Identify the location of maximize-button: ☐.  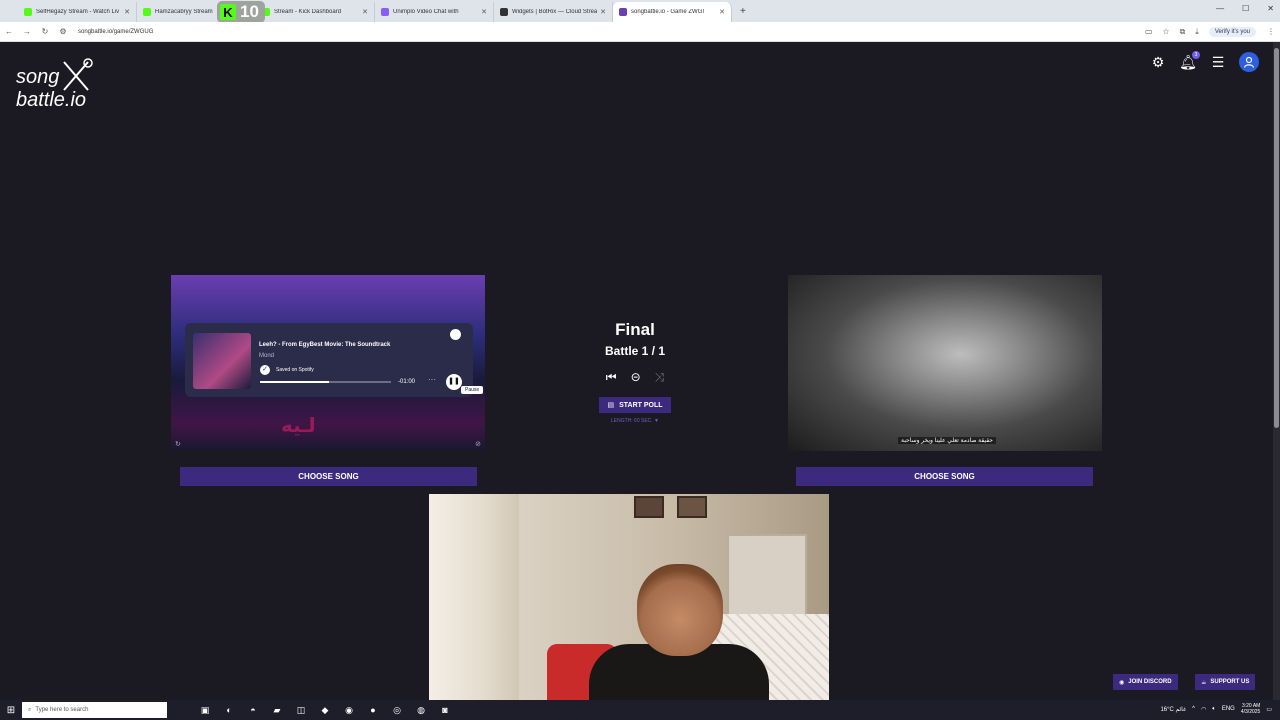
(1245, 8).